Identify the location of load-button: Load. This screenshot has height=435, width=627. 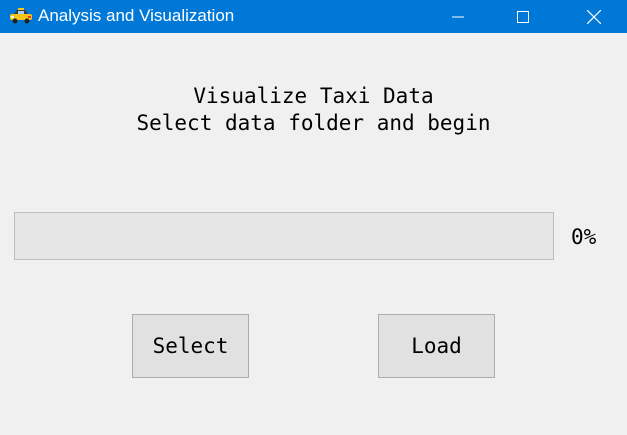
(436, 346).